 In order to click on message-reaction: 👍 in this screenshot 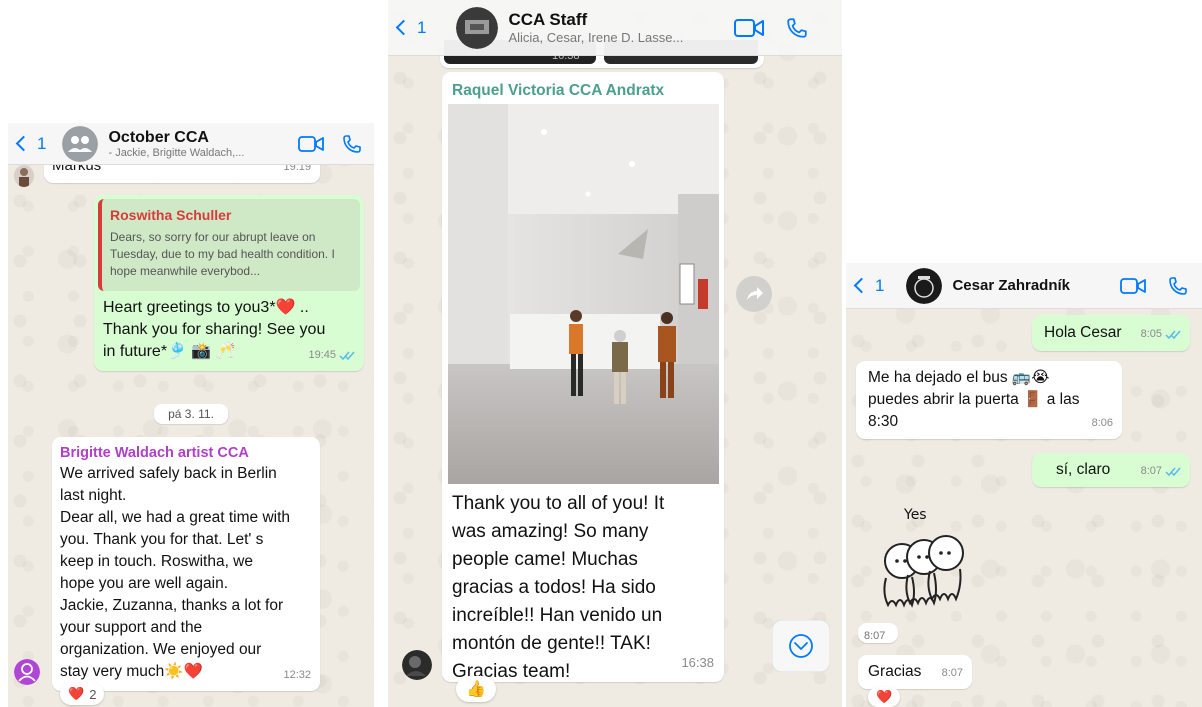, I will do `click(476, 689)`.